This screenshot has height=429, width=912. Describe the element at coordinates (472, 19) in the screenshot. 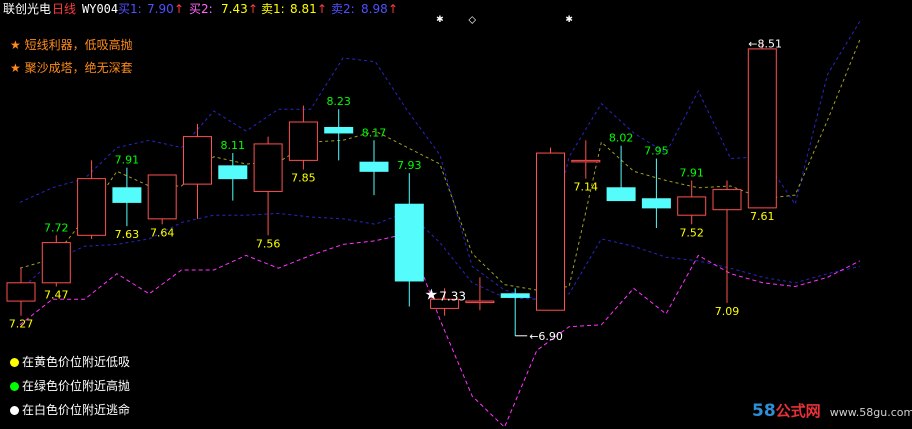

I see `diamond-marker-icon: ⬦` at that location.